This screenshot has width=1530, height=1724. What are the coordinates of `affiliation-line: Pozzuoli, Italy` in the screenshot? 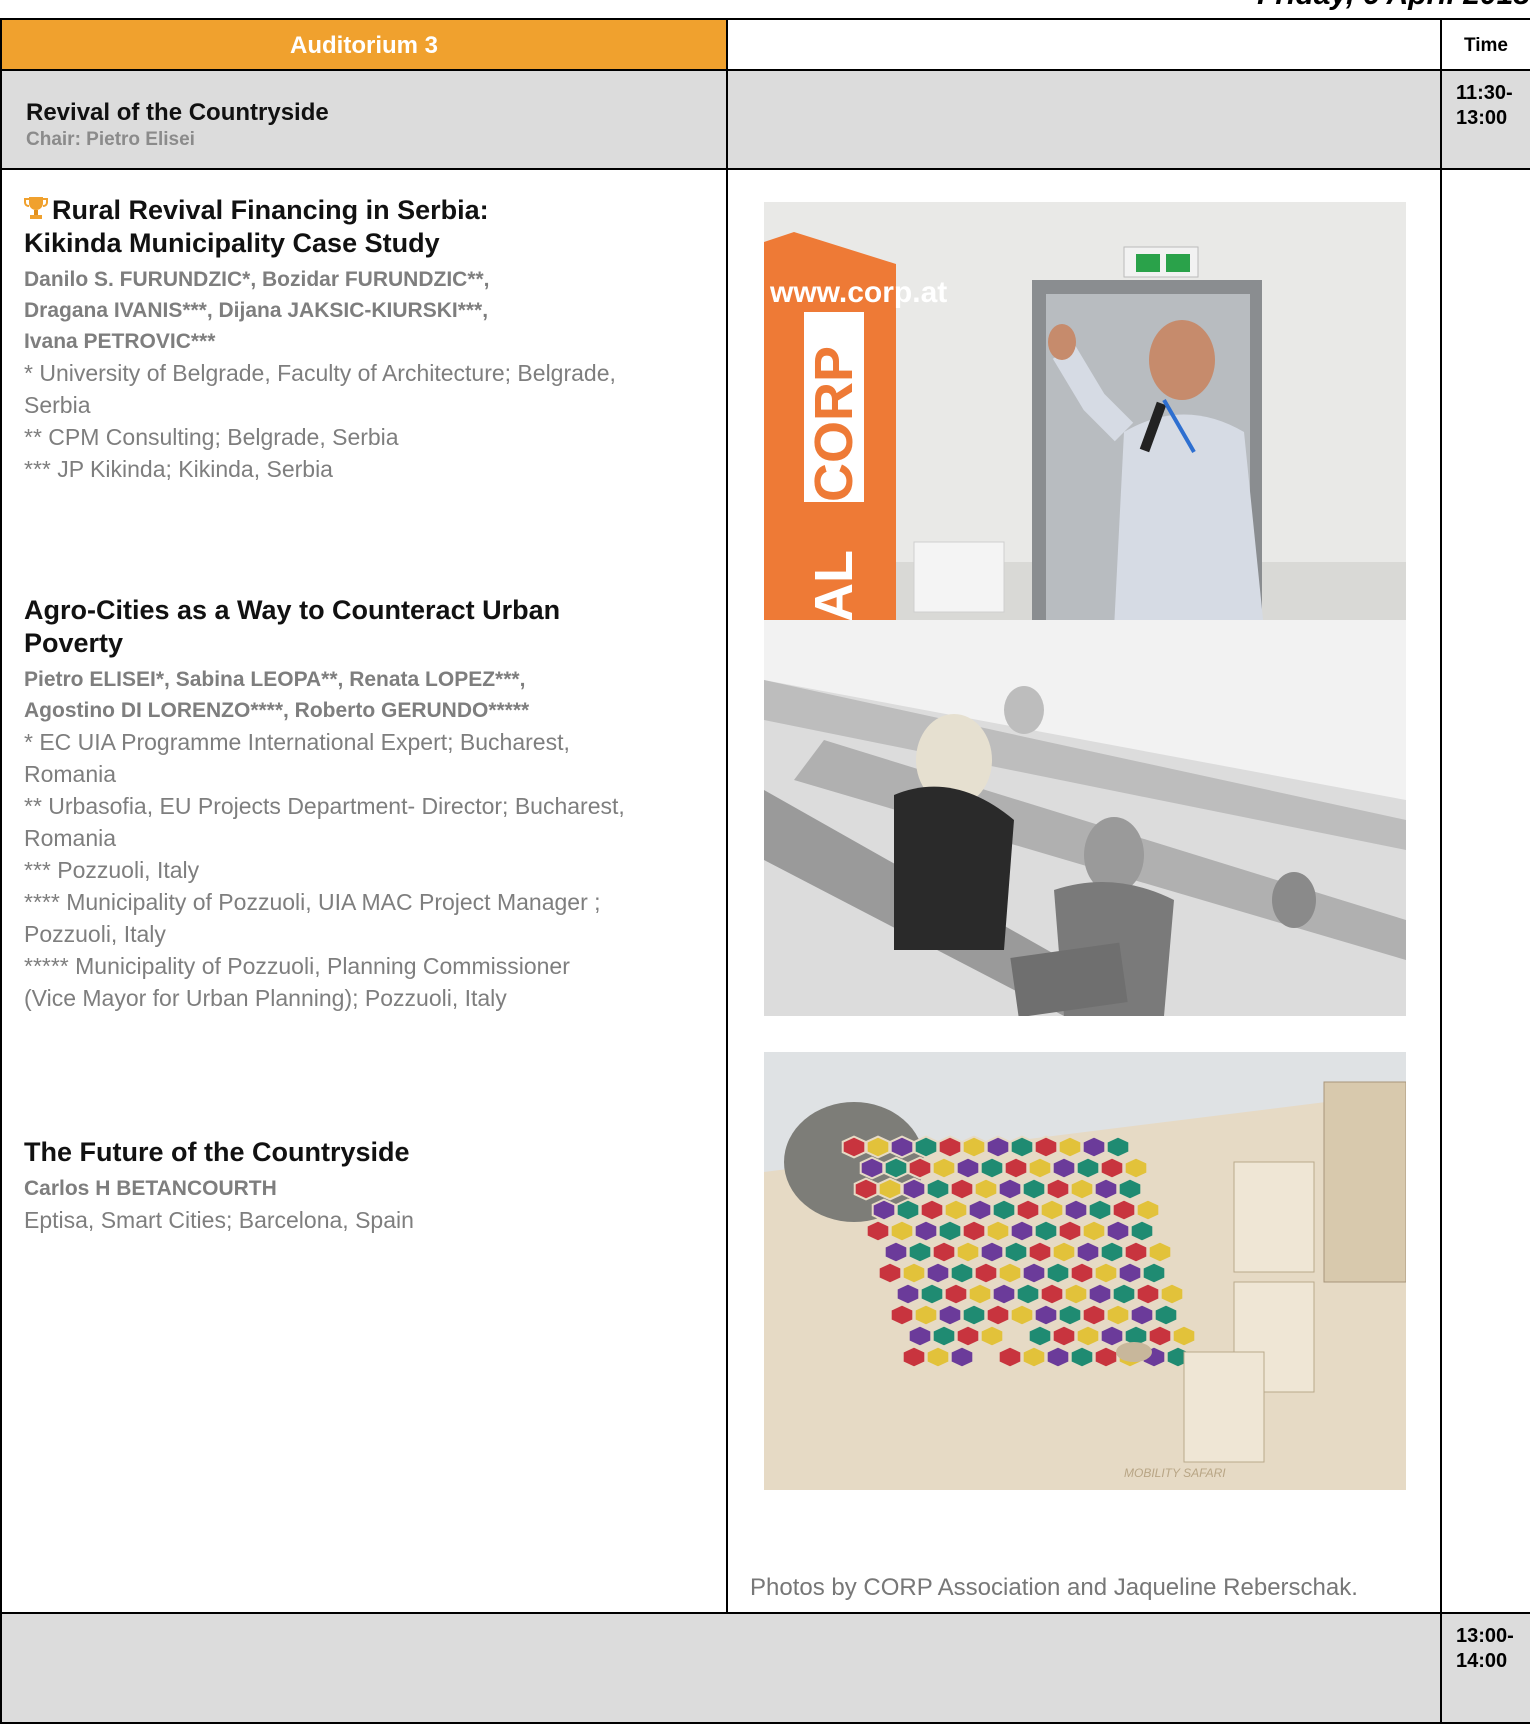 It's located at (95, 934).